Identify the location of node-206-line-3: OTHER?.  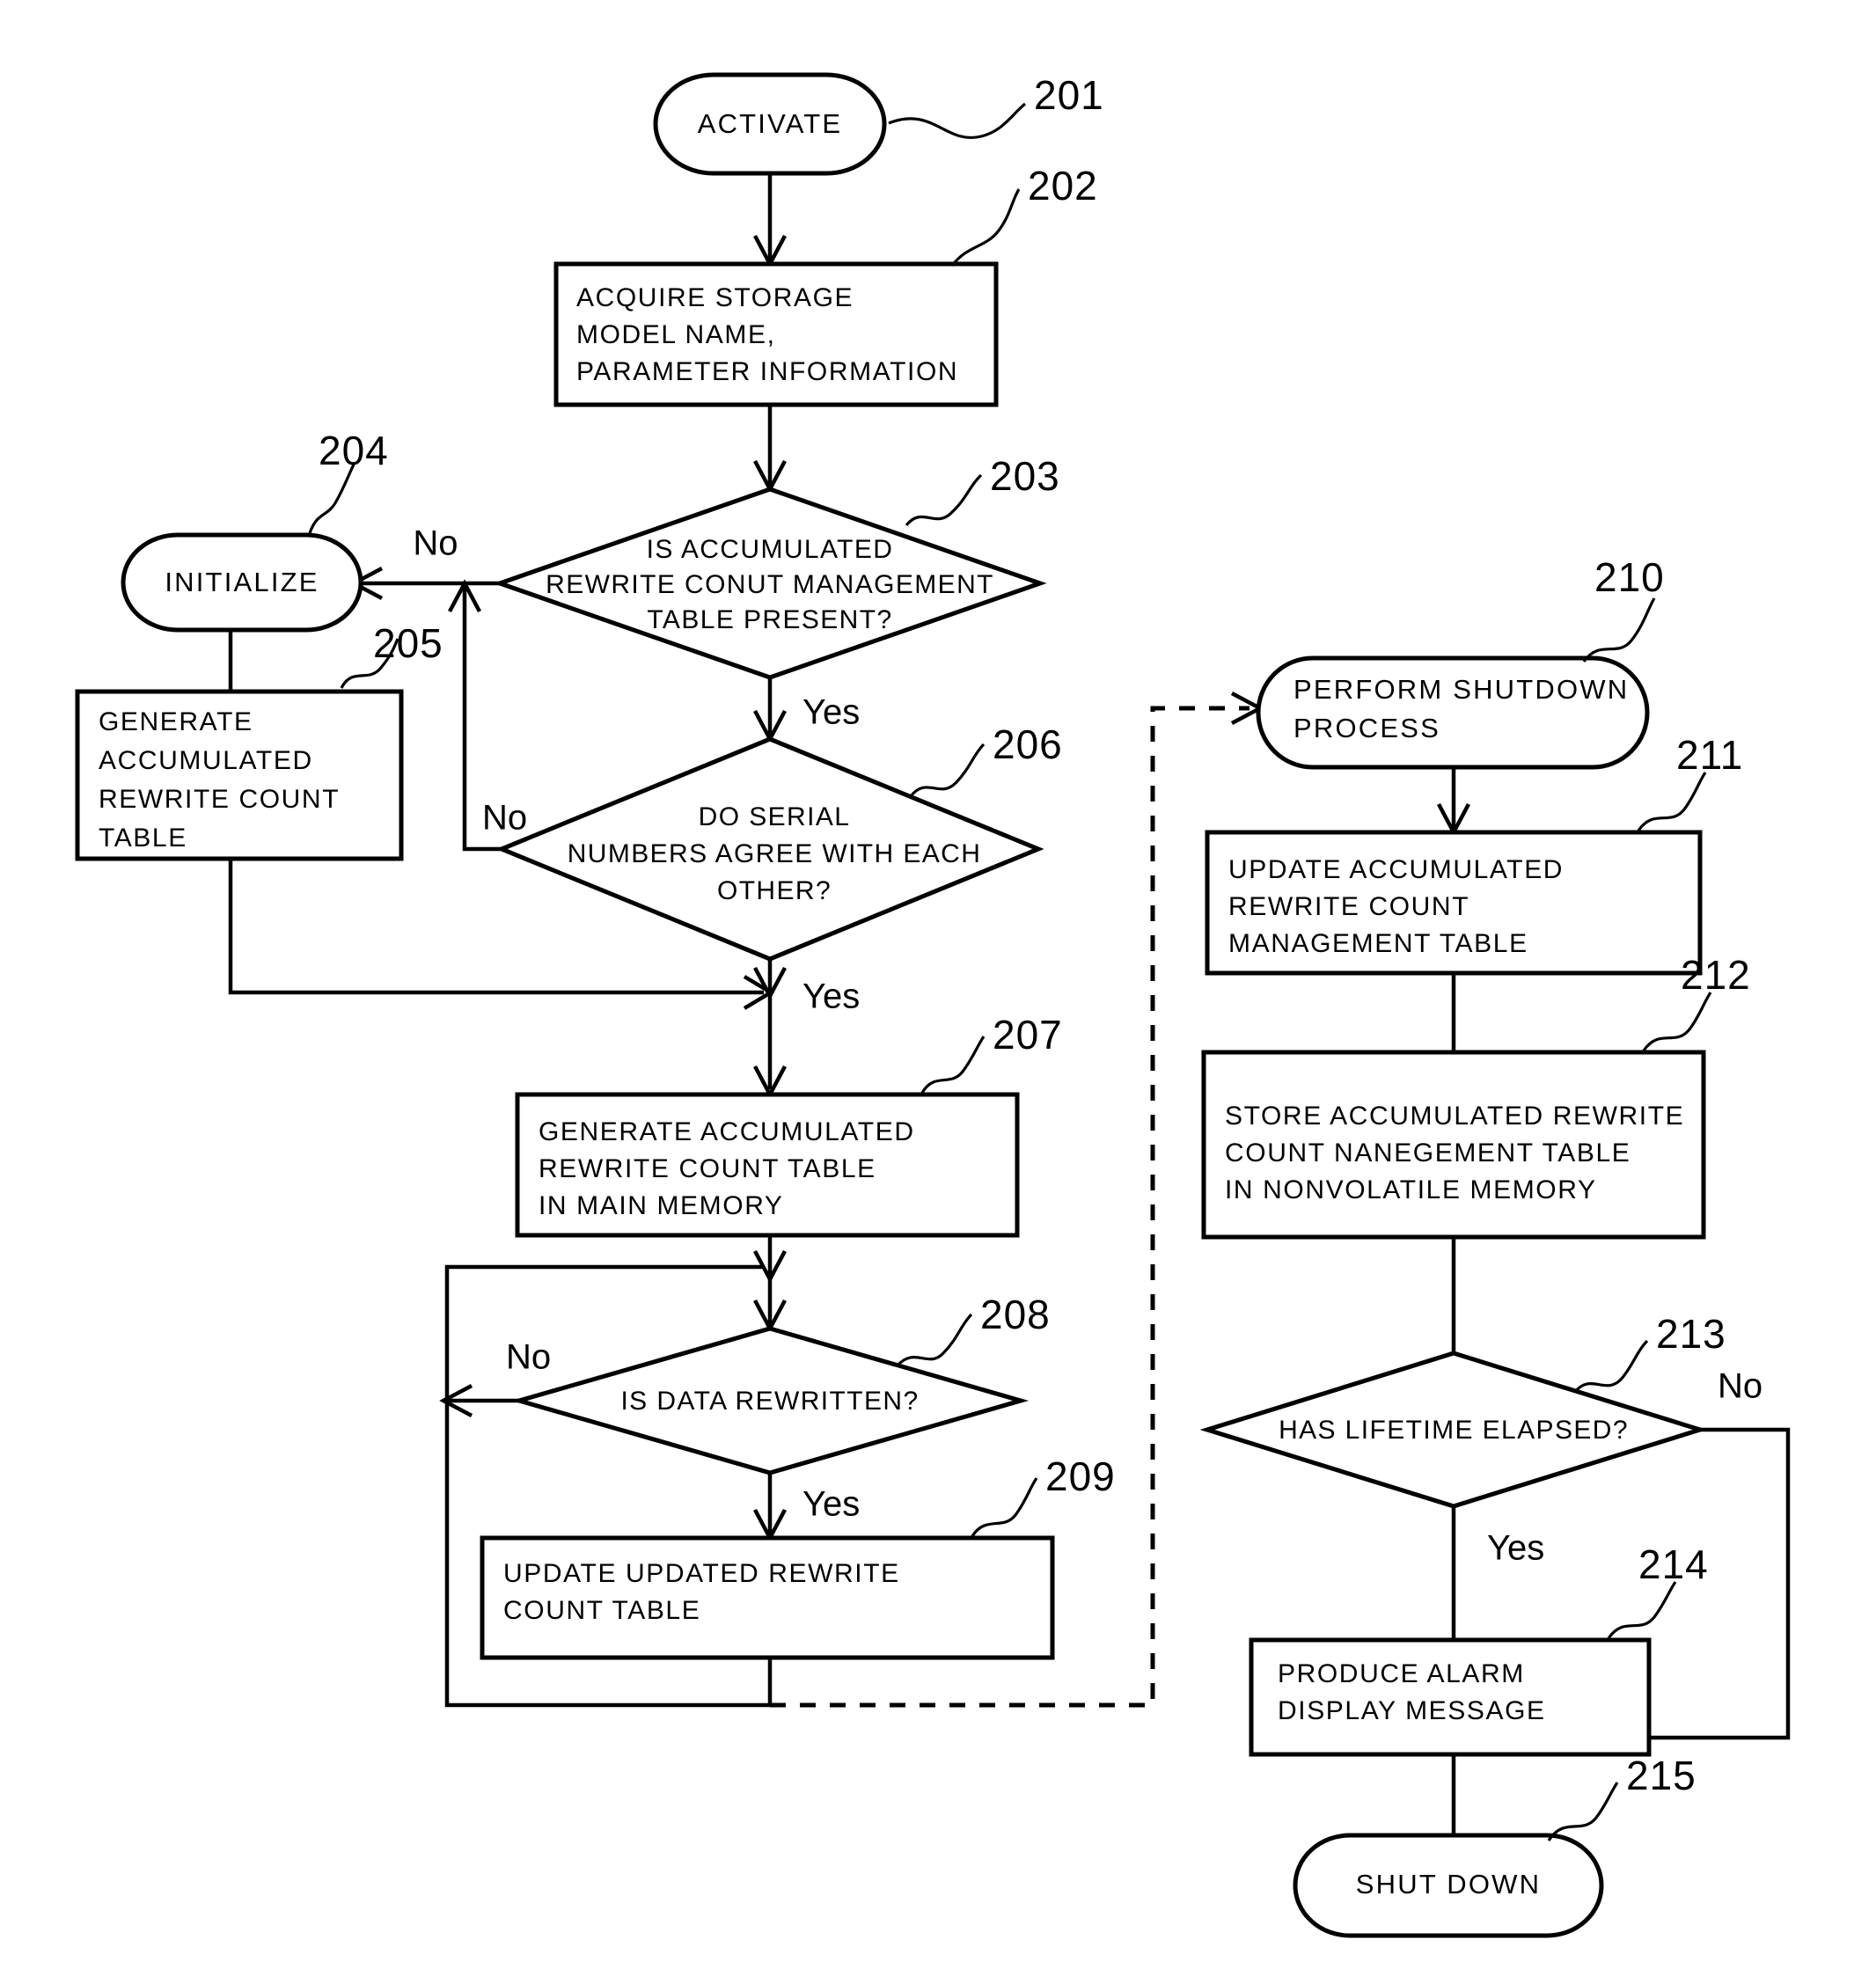
(775, 890).